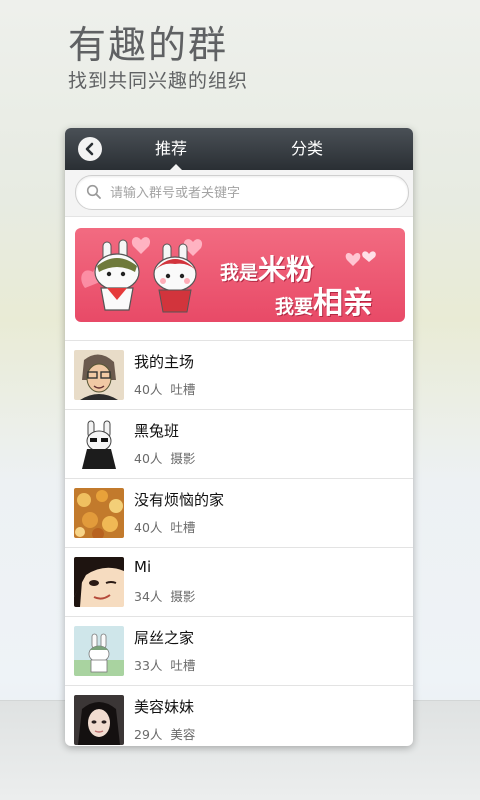 Image resolution: width=480 pixels, height=800 pixels. What do you see at coordinates (148, 45) in the screenshot?
I see `page-title: 有趣的群` at bounding box center [148, 45].